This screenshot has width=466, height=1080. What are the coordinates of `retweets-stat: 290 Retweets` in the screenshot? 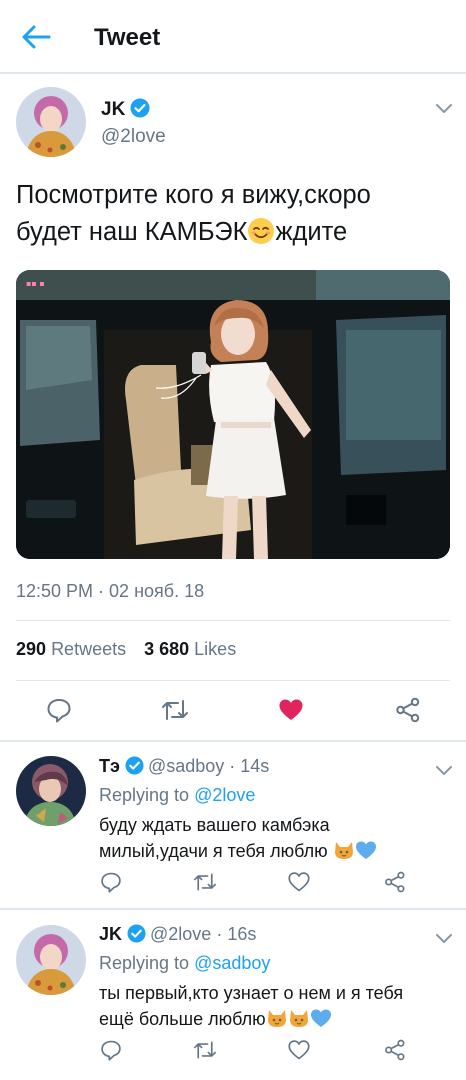 It's located at (71, 649).